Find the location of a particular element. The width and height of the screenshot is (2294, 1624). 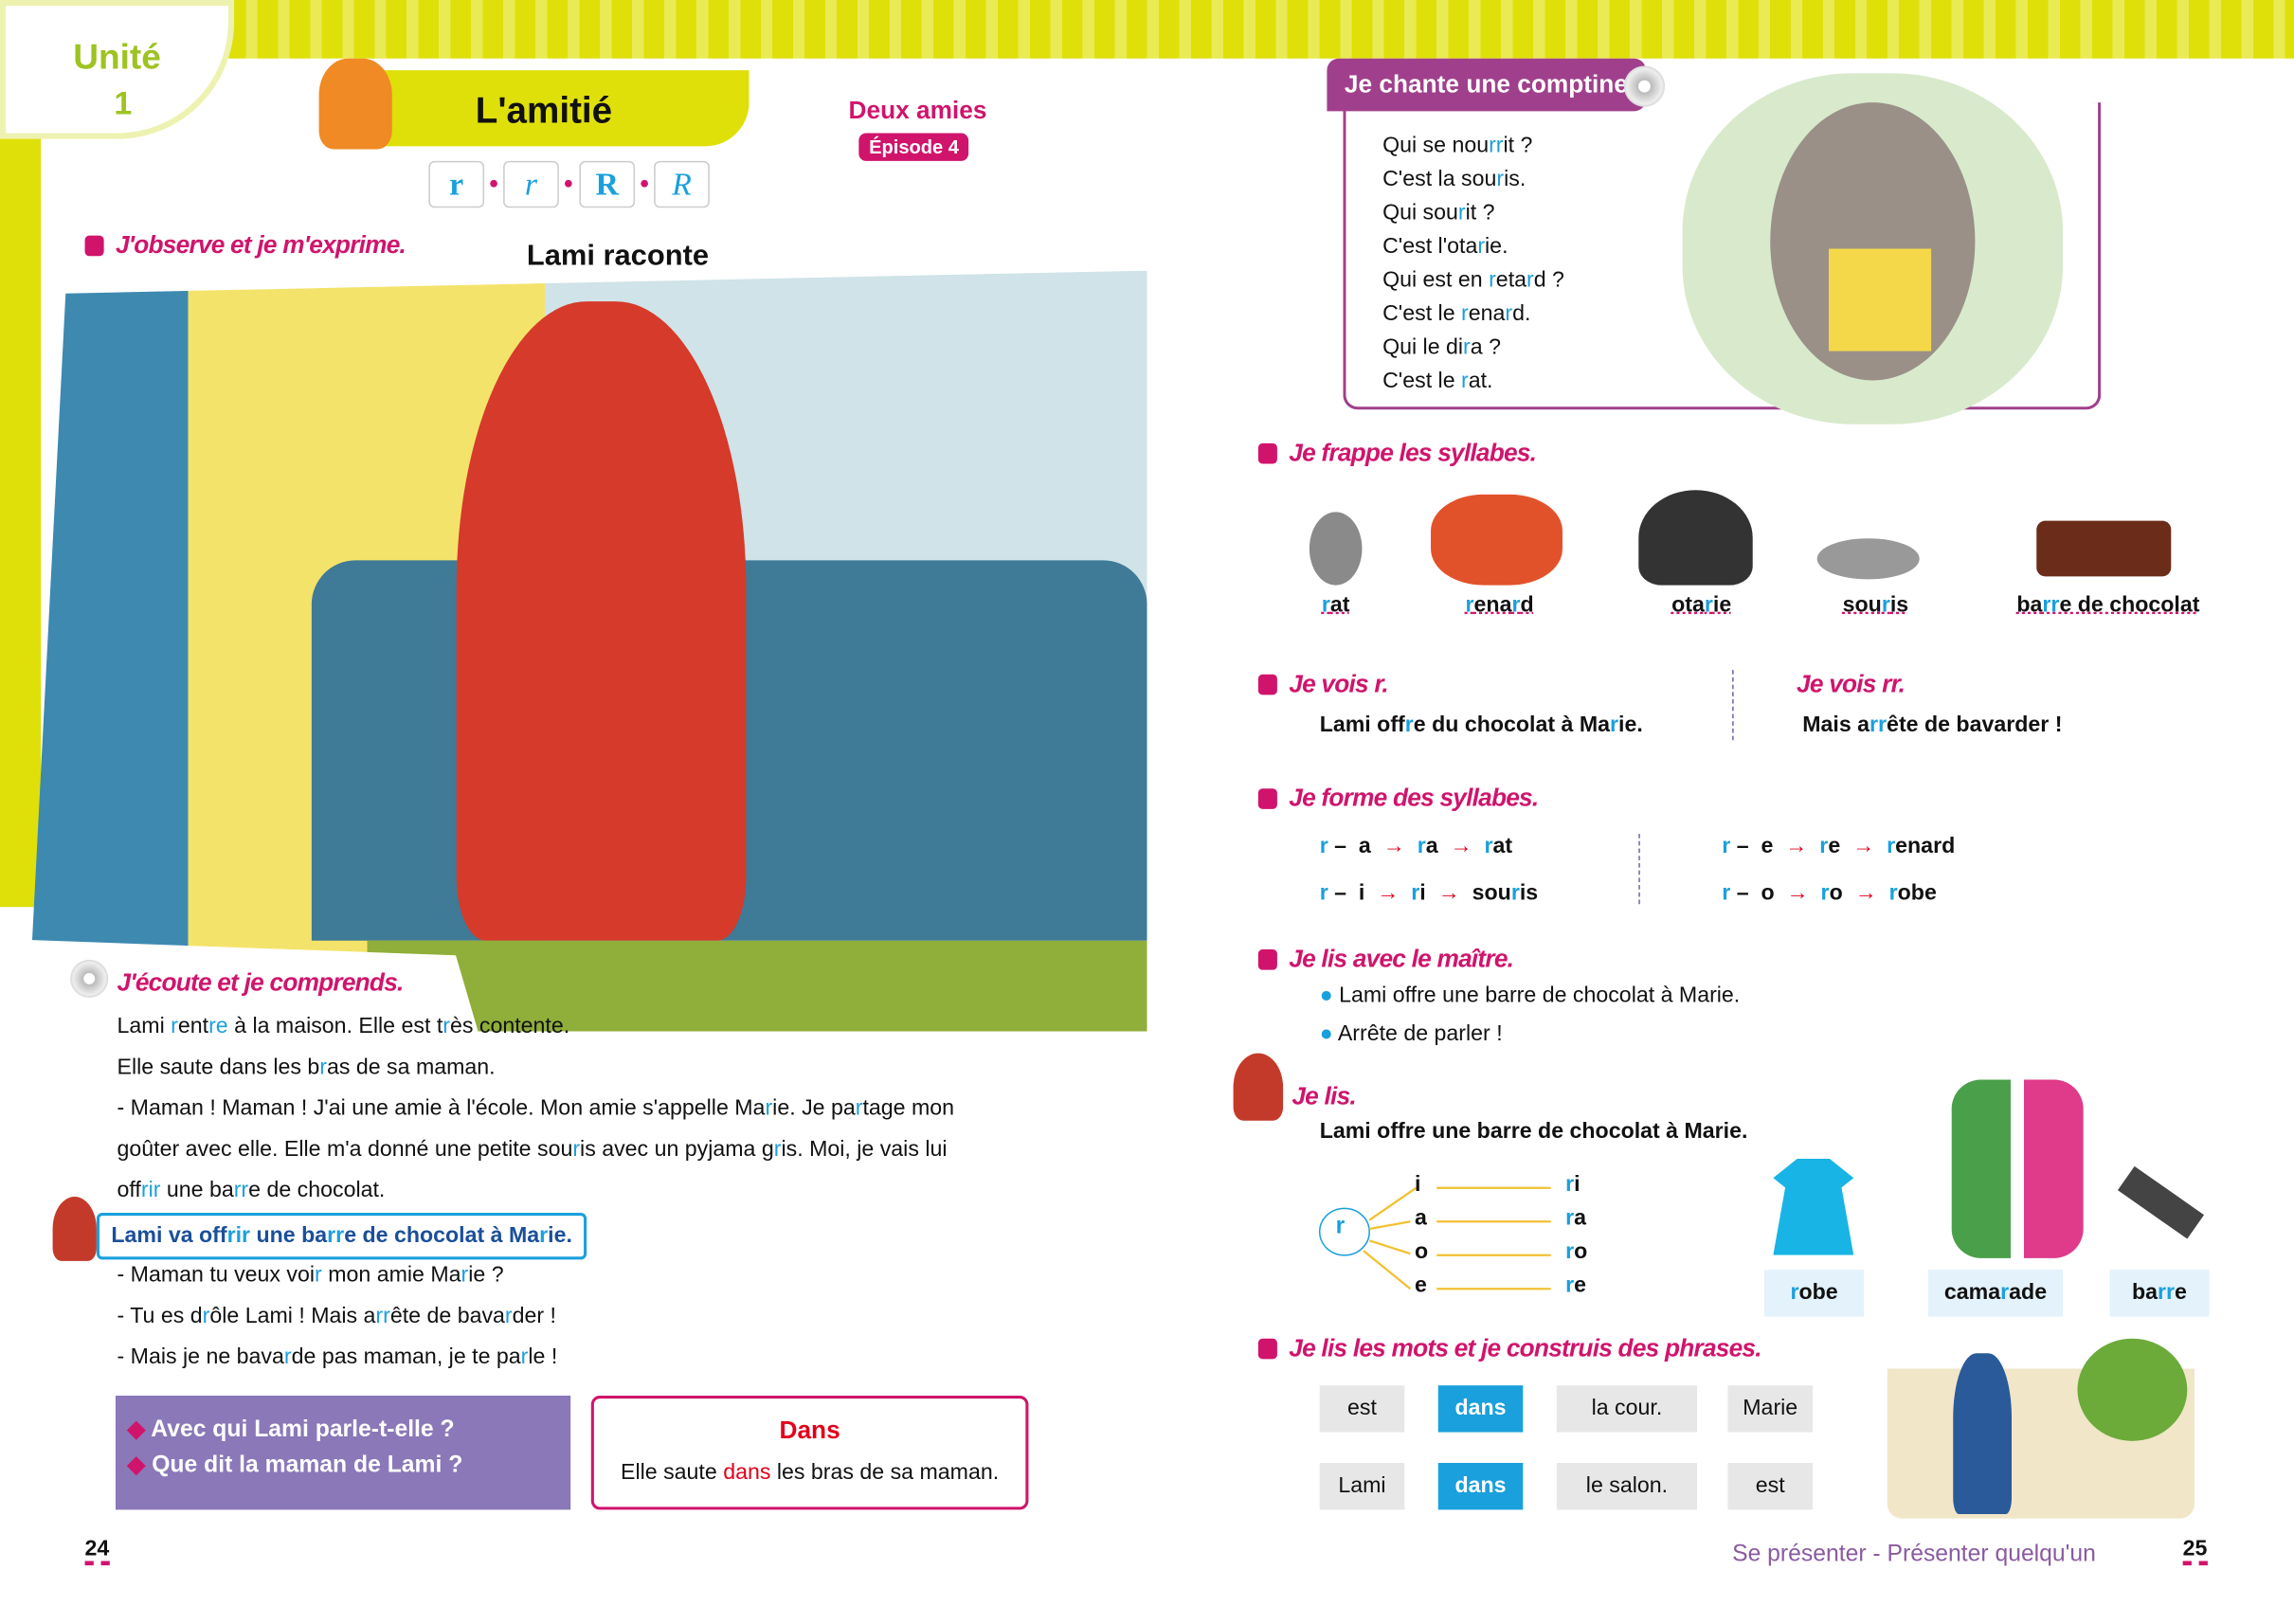

page-footer: Se présenter - Présenter quelqu'un is located at coordinates (1914, 1555).